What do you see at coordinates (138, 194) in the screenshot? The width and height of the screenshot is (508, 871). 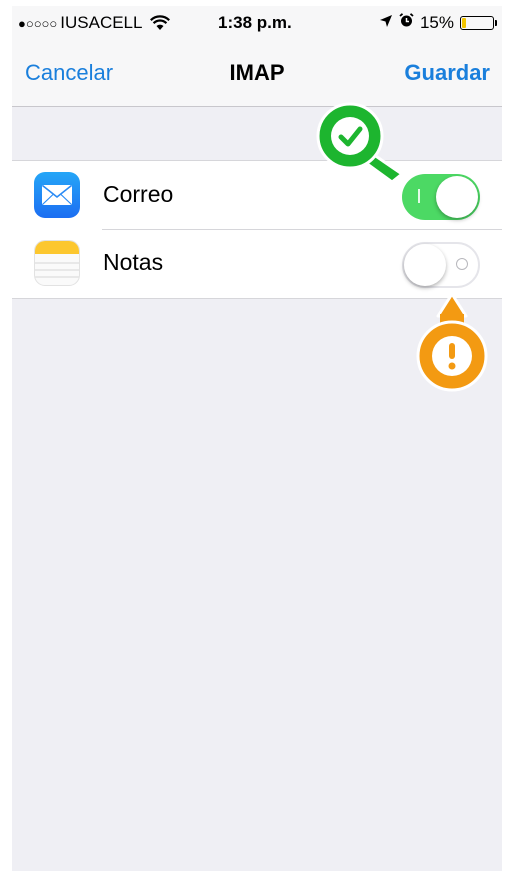 I see `row-label-correo: Correo` at bounding box center [138, 194].